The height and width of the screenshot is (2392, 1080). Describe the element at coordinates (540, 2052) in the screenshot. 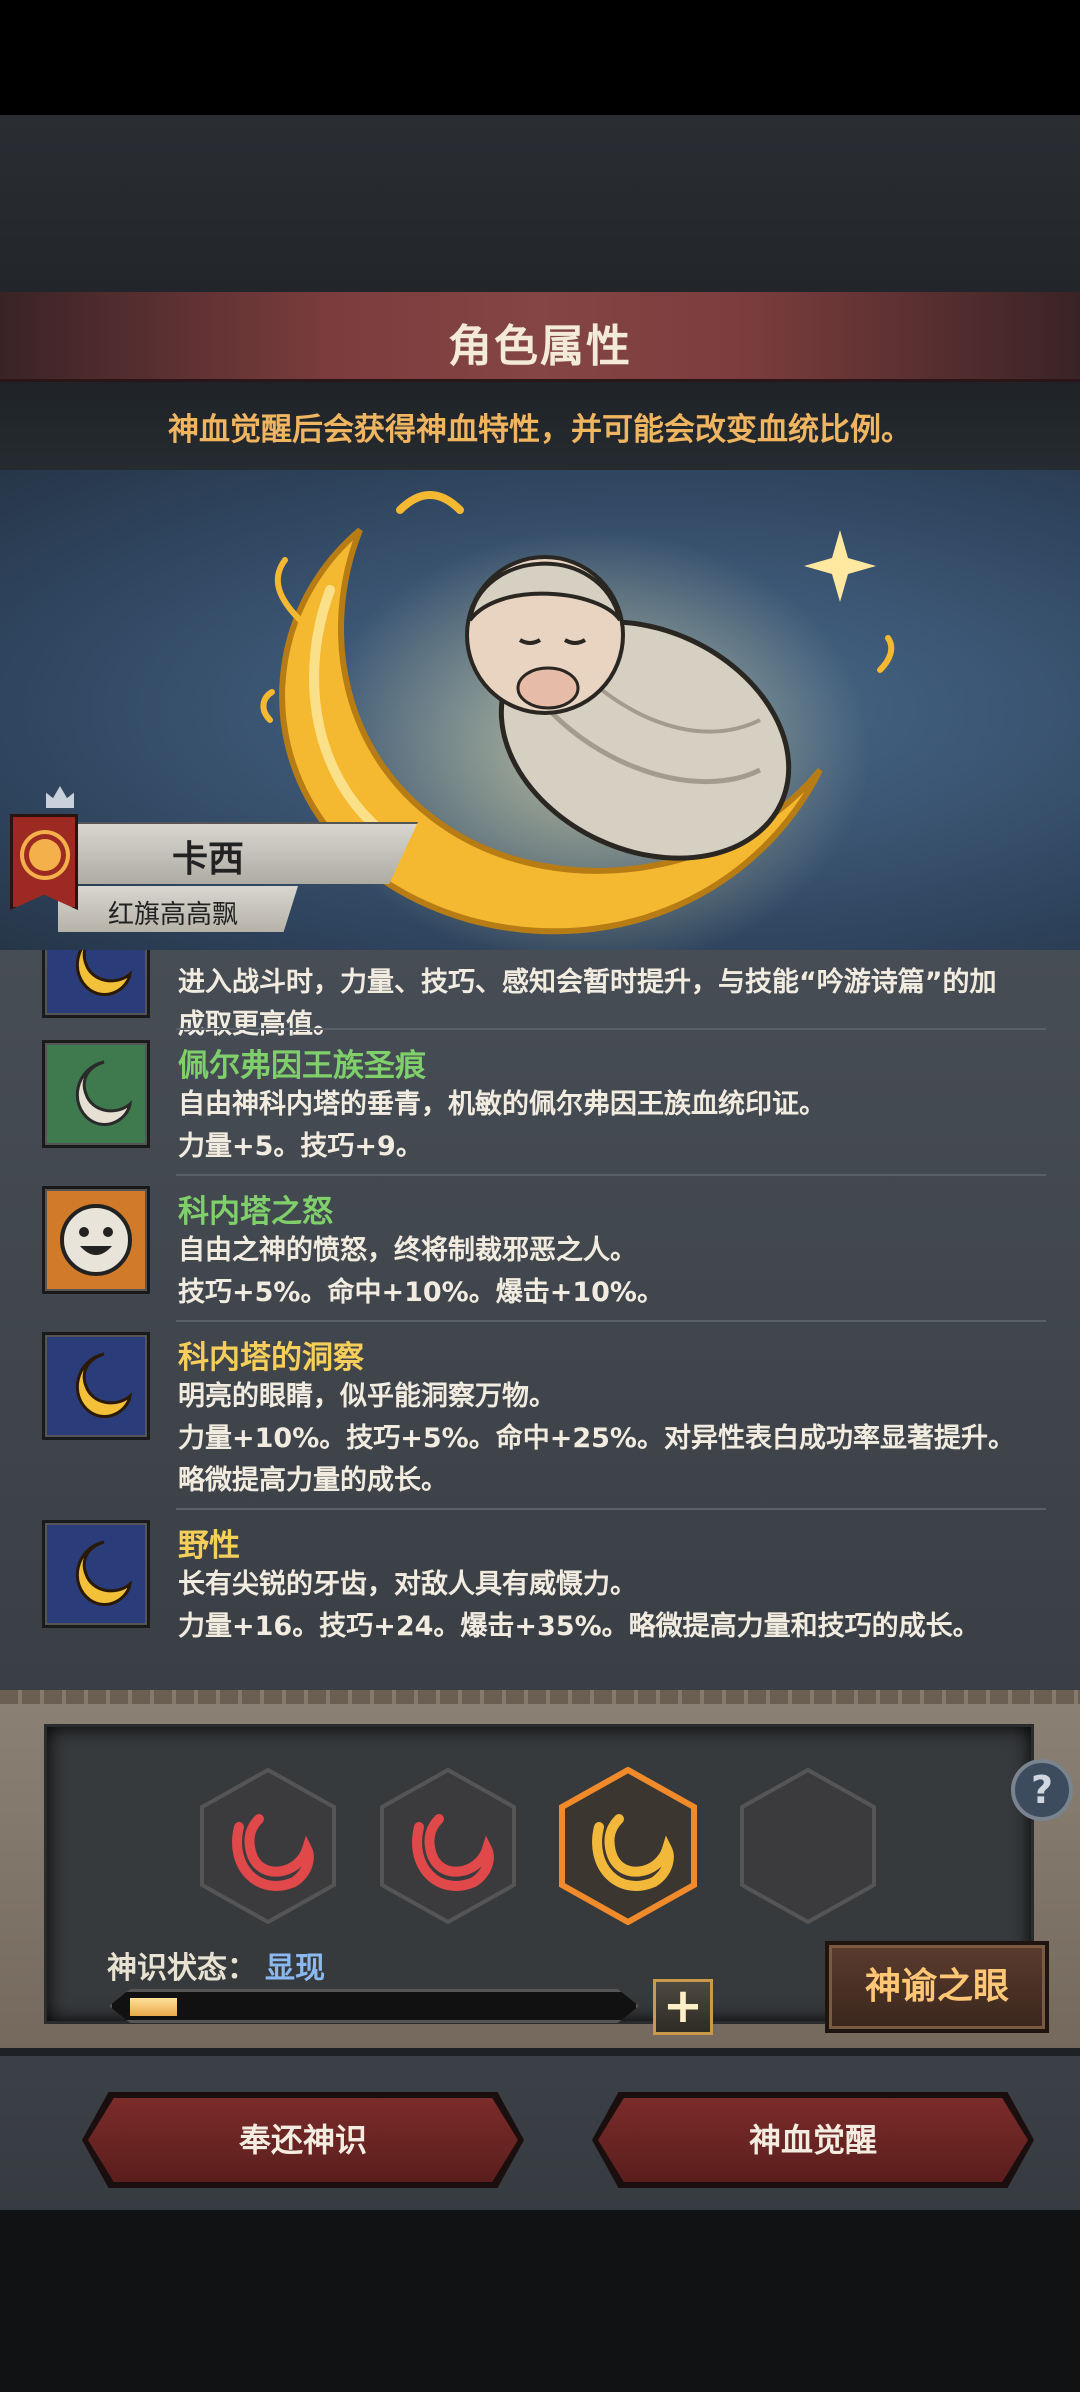

I see `divider` at that location.